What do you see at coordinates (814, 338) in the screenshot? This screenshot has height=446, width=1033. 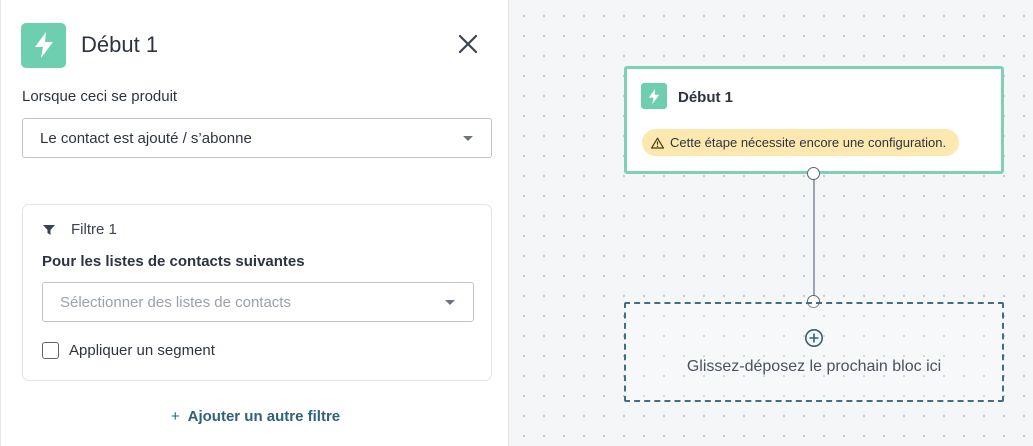 I see `add-circle-icon` at bounding box center [814, 338].